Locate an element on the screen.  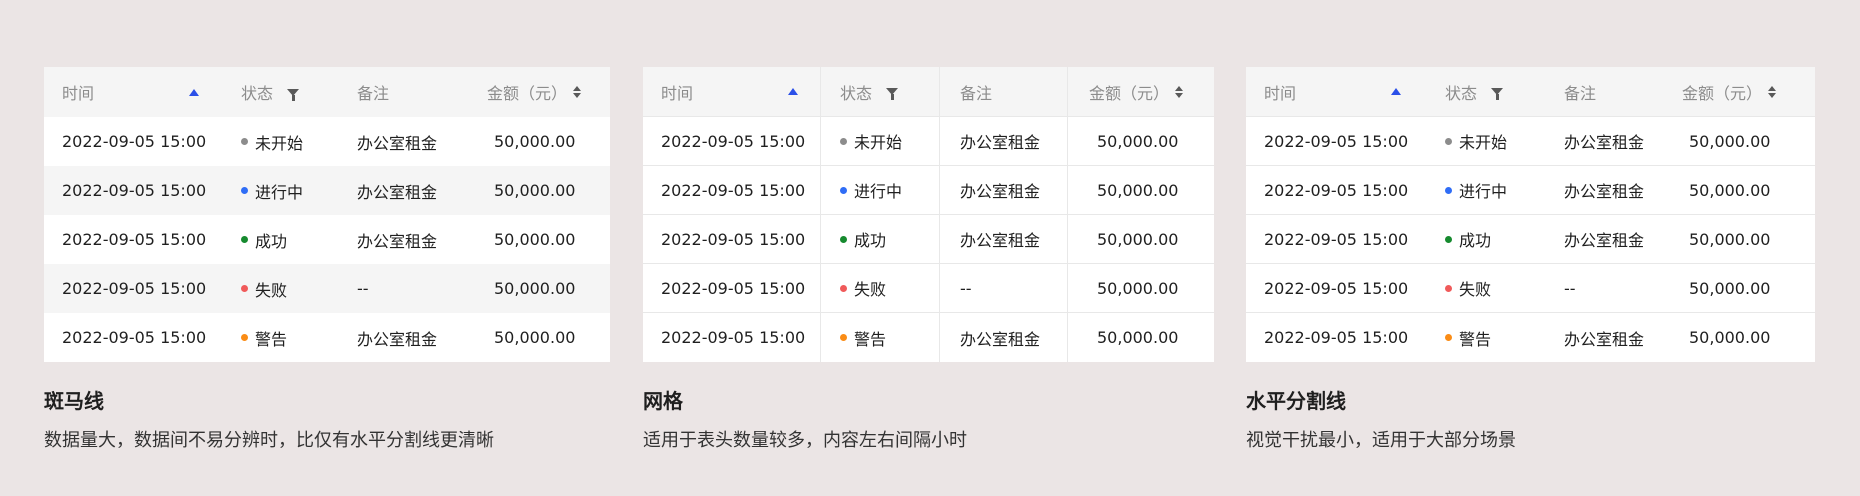
status-label: 失败 is located at coordinates (870, 289).